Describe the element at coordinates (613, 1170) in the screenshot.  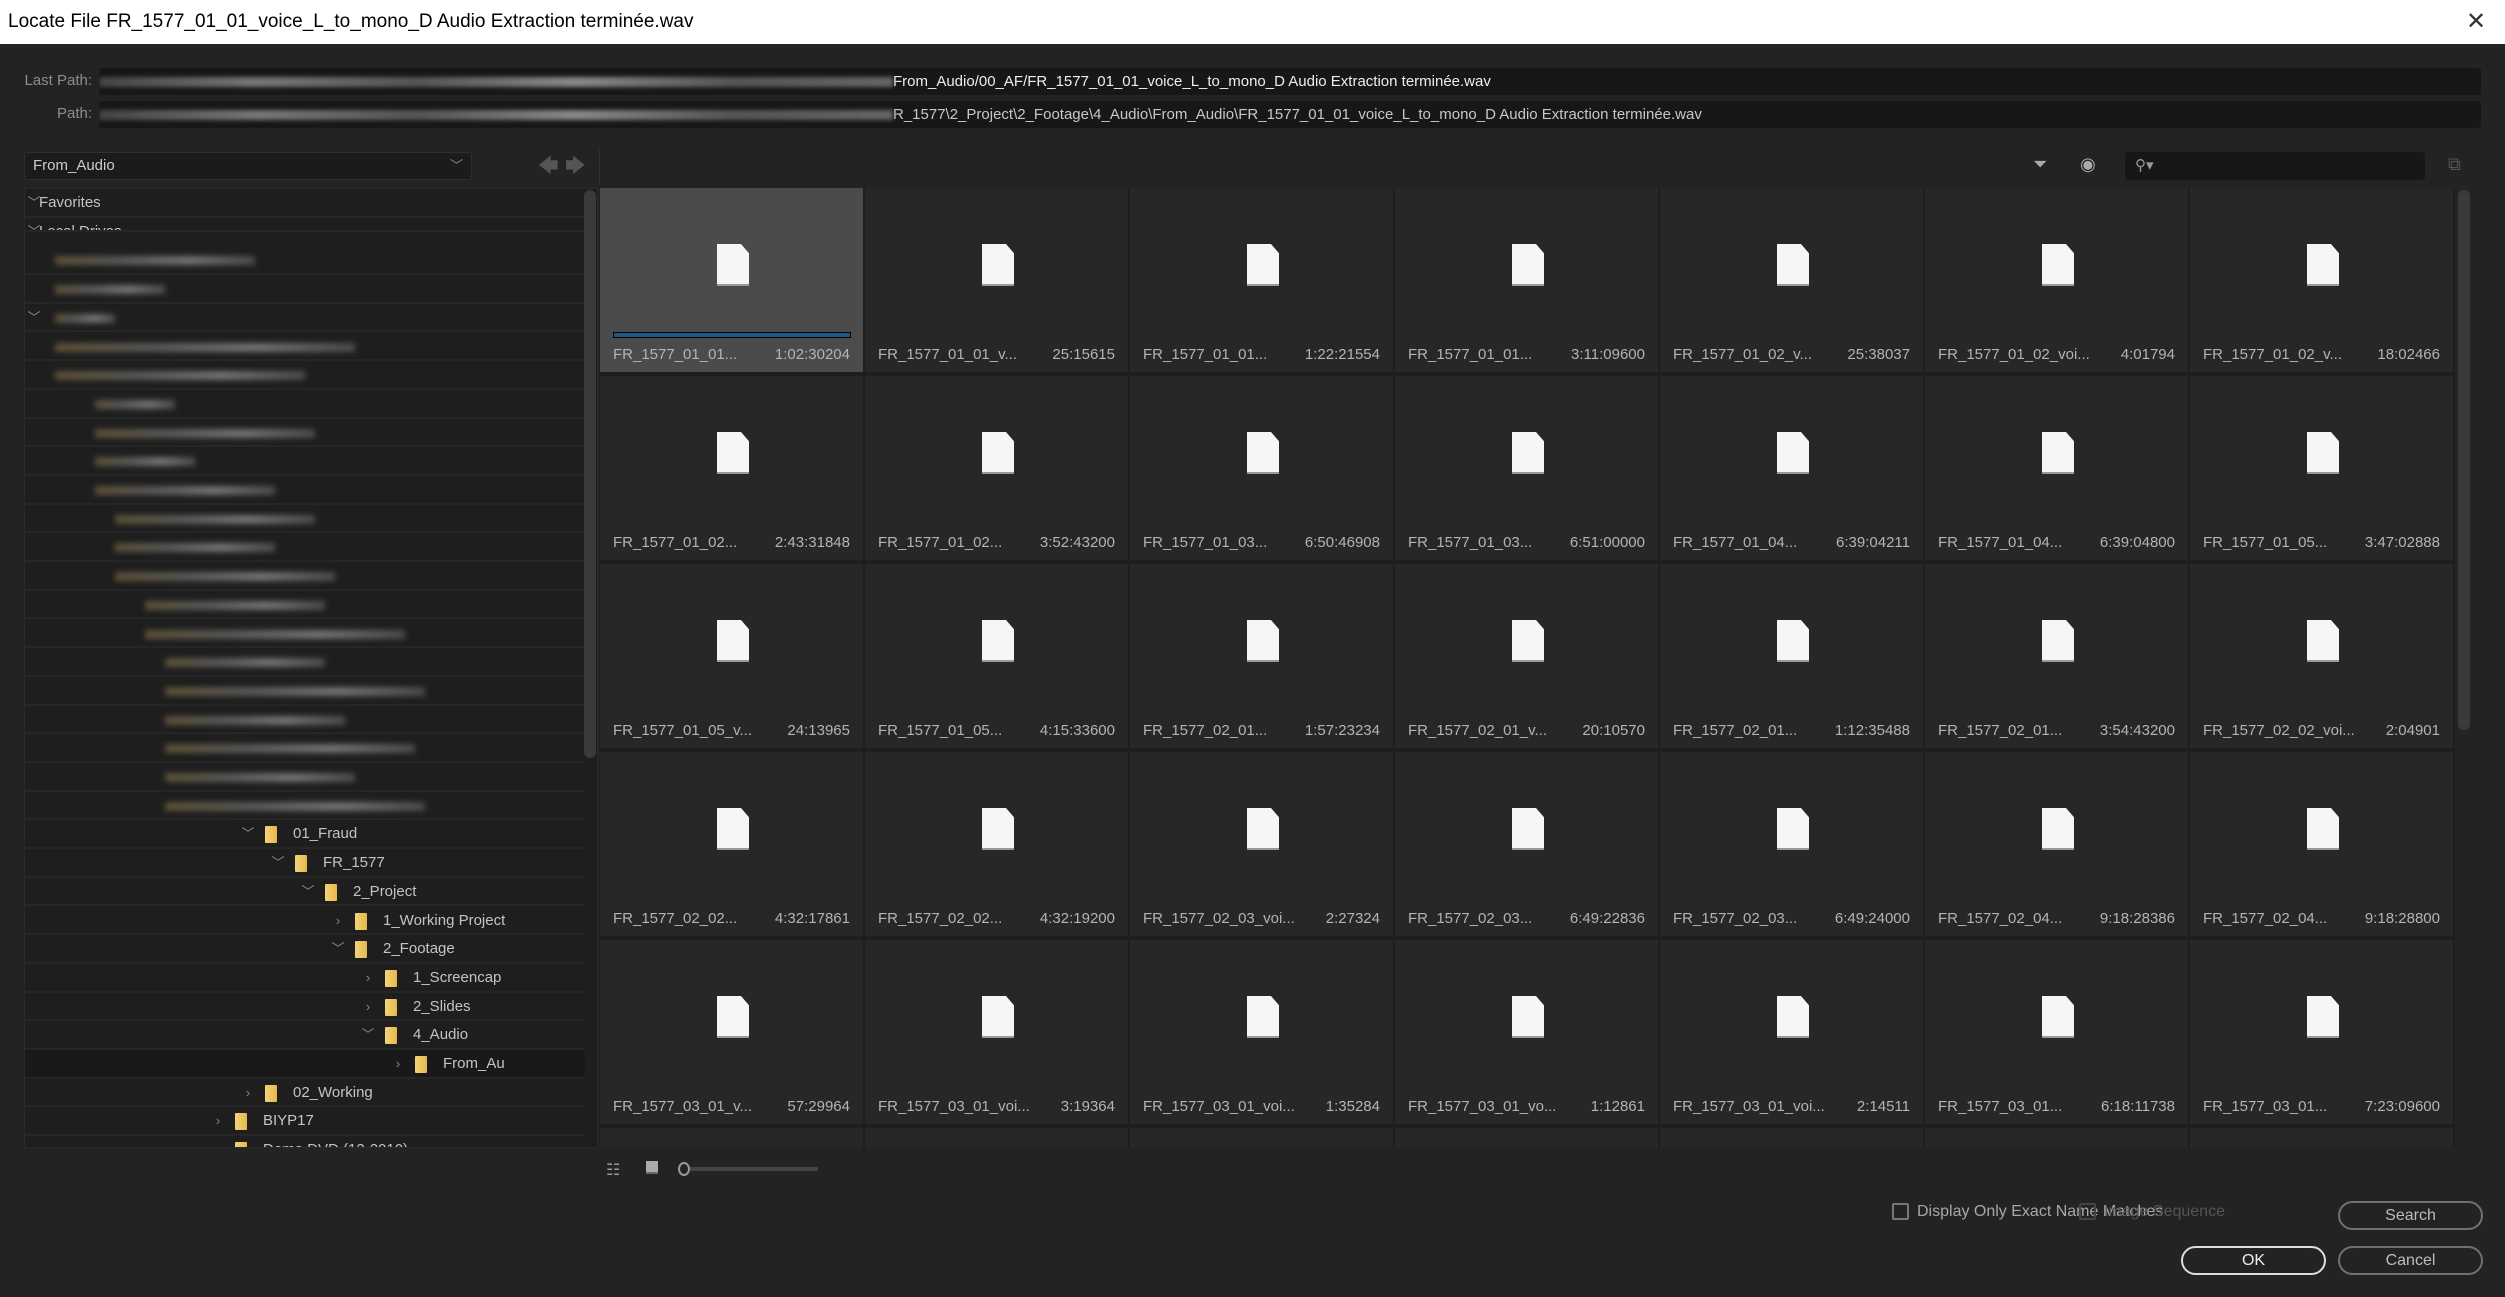
I see `list-view-icon: ☷` at that location.